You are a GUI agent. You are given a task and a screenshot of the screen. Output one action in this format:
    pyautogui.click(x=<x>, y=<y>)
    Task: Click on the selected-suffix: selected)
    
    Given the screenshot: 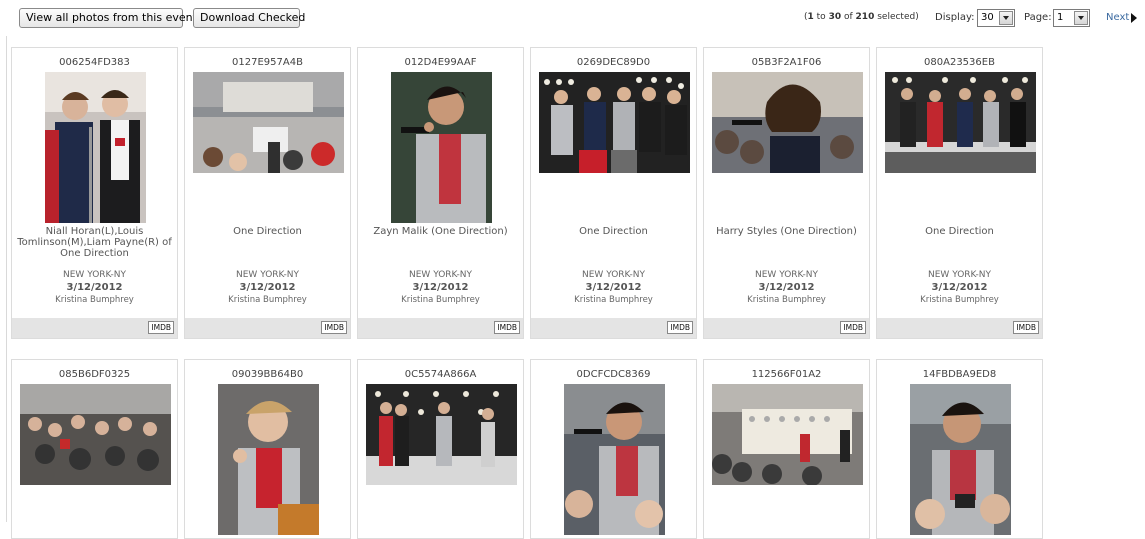 What is the action you would take?
    pyautogui.click(x=898, y=17)
    